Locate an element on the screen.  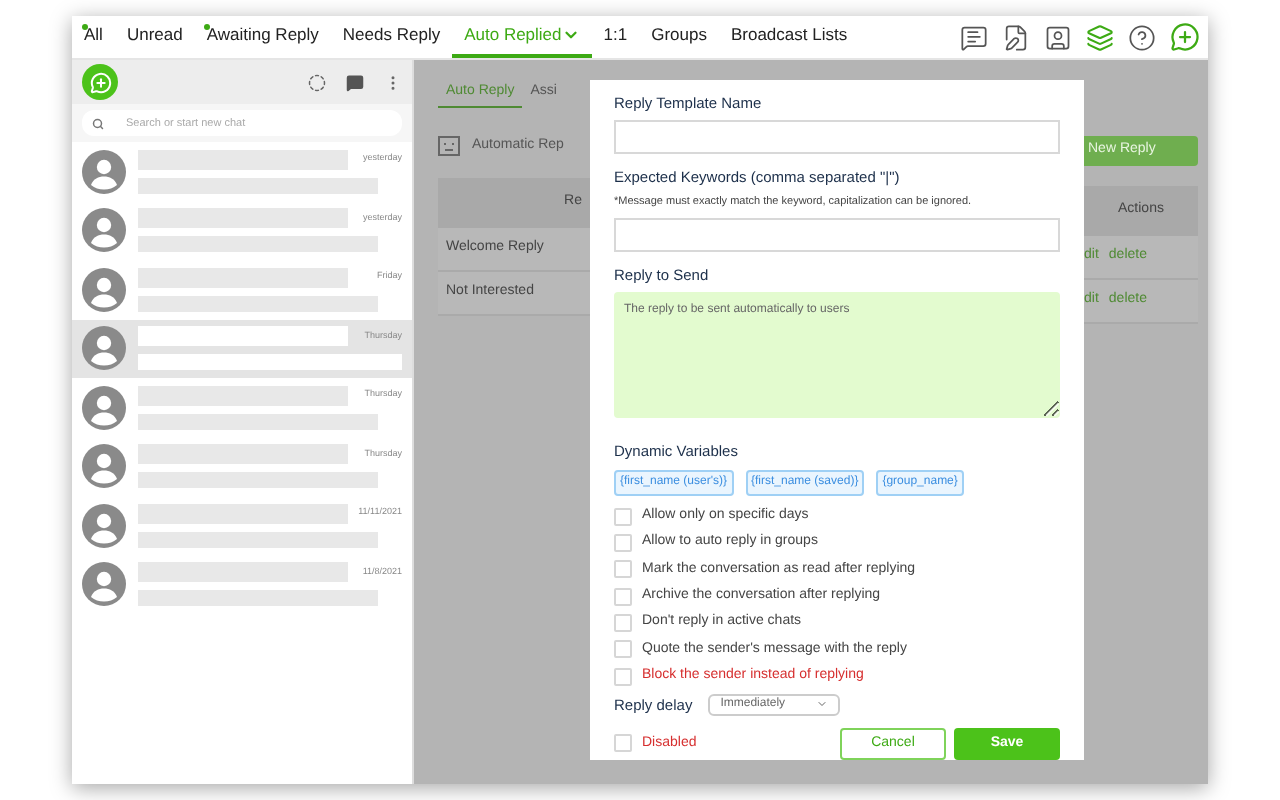
new-chat-icon is located at coordinates (355, 82).